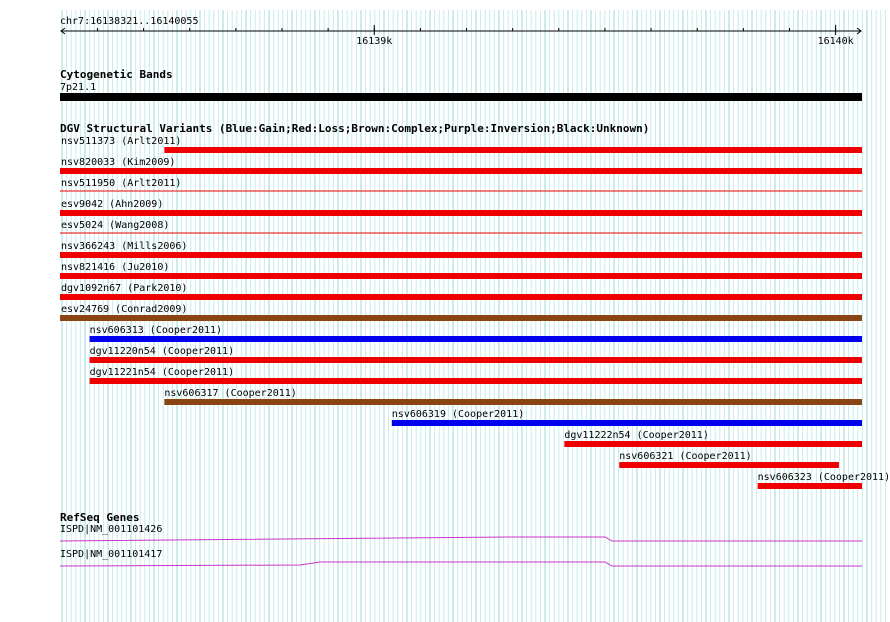  I want to click on ruler: chr7:16138321..16140055 16139k 16140k, so click(461, 31).